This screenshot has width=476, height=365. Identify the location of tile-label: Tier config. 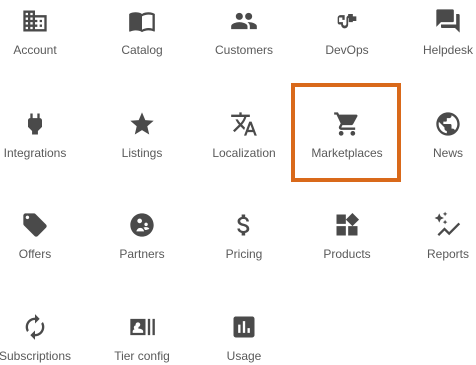
(142, 356).